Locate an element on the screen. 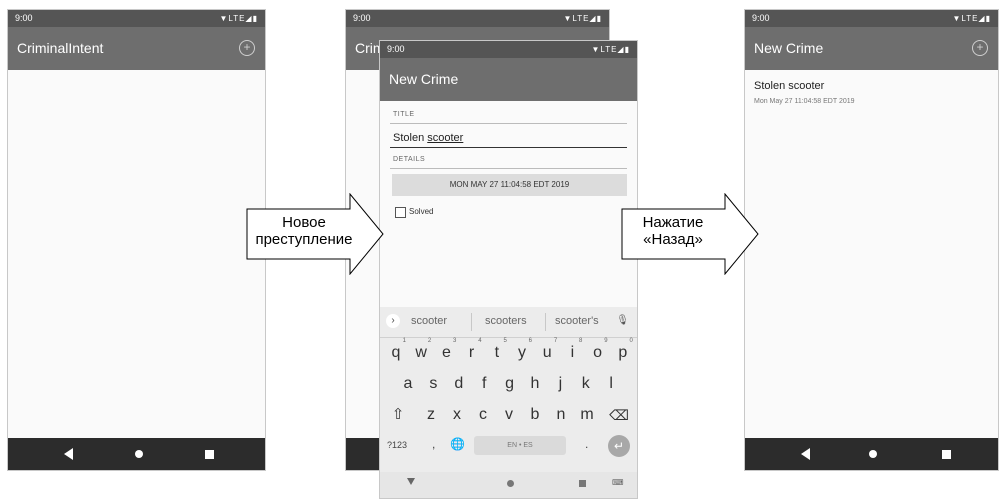 The width and height of the screenshot is (999, 499). key-letter: p is located at coordinates (623, 352).